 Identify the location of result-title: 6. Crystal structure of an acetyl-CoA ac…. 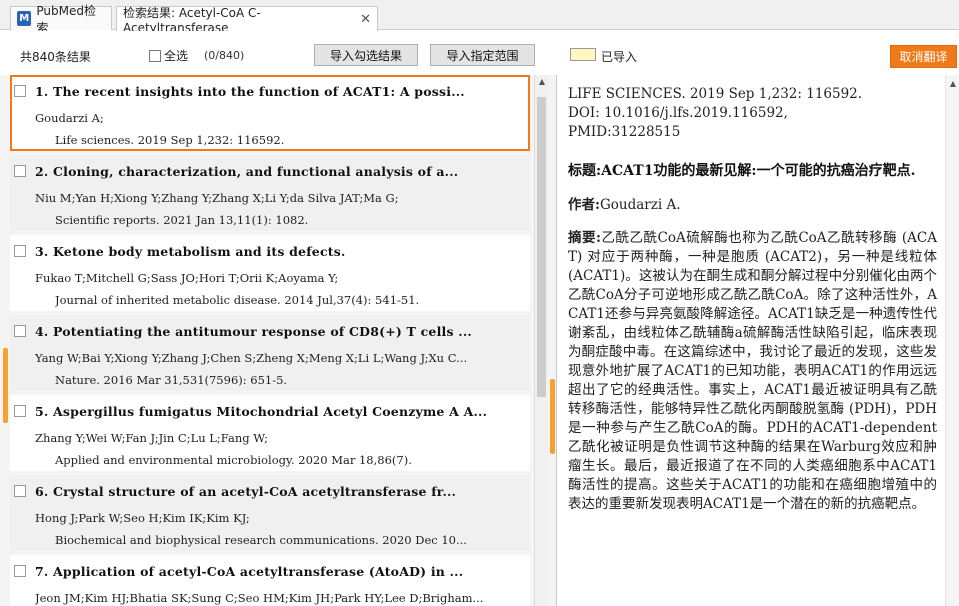
(246, 491).